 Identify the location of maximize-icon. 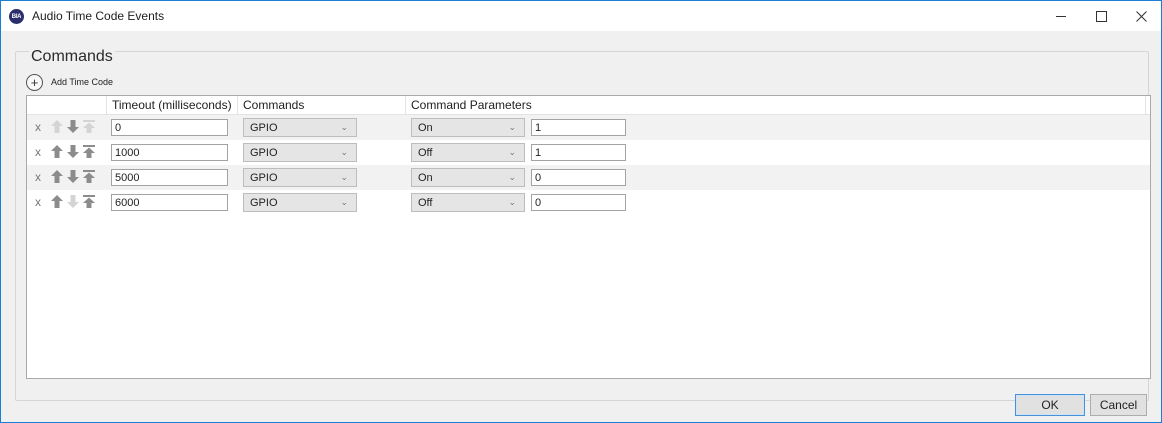
(1101, 16).